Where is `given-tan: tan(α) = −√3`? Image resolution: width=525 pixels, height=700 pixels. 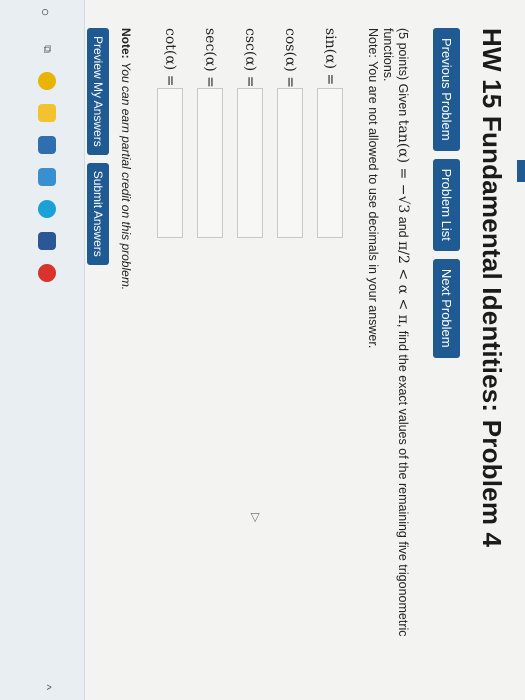 given-tan: tan(α) = −√3 is located at coordinates (403, 166).